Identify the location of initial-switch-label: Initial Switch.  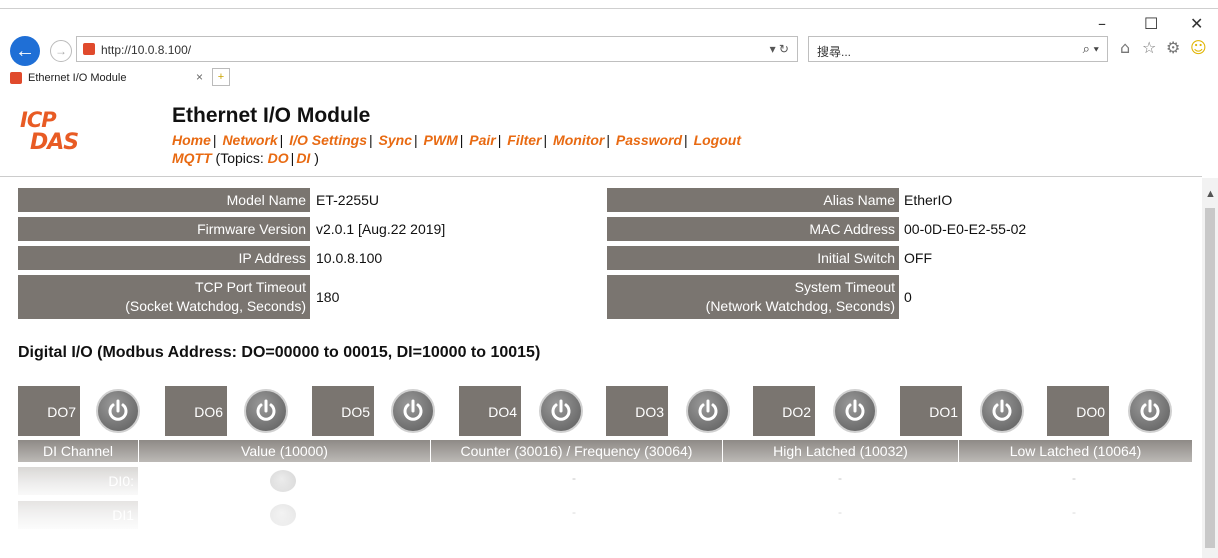
(753, 258).